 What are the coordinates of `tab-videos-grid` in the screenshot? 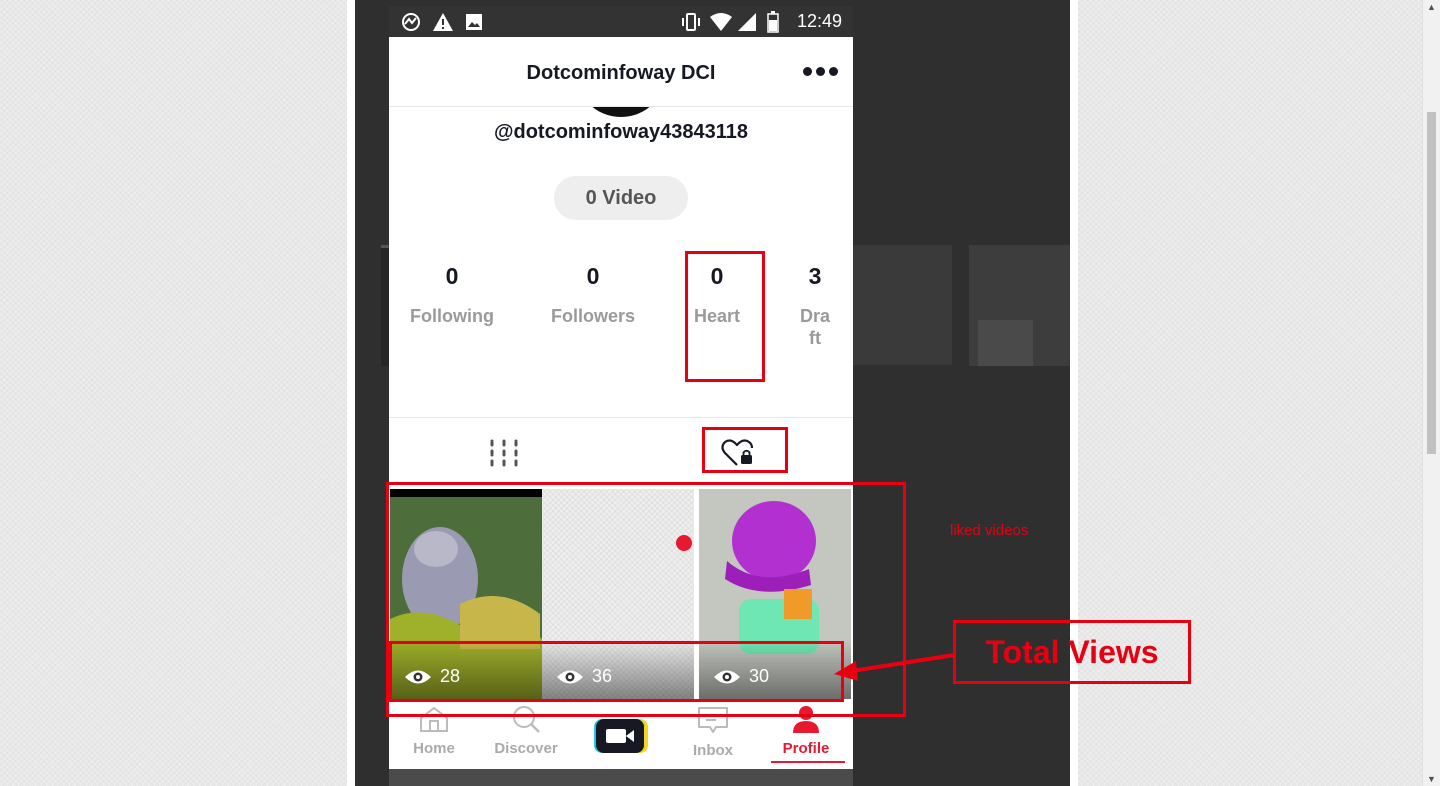 It's located at (505, 453).